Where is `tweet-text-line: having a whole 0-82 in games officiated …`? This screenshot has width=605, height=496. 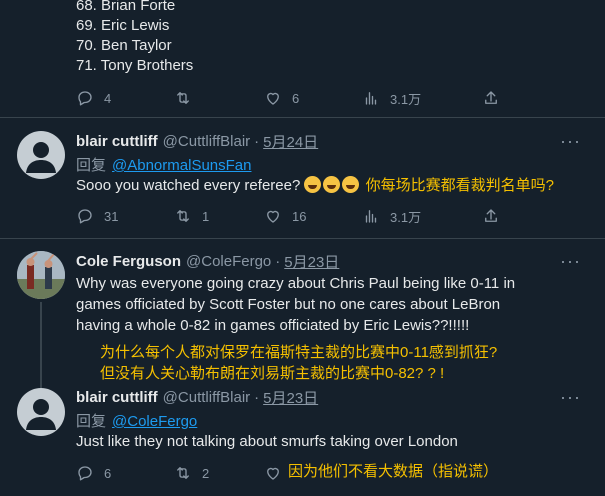 tweet-text-line: having a whole 0-82 in games officiated … is located at coordinates (273, 325).